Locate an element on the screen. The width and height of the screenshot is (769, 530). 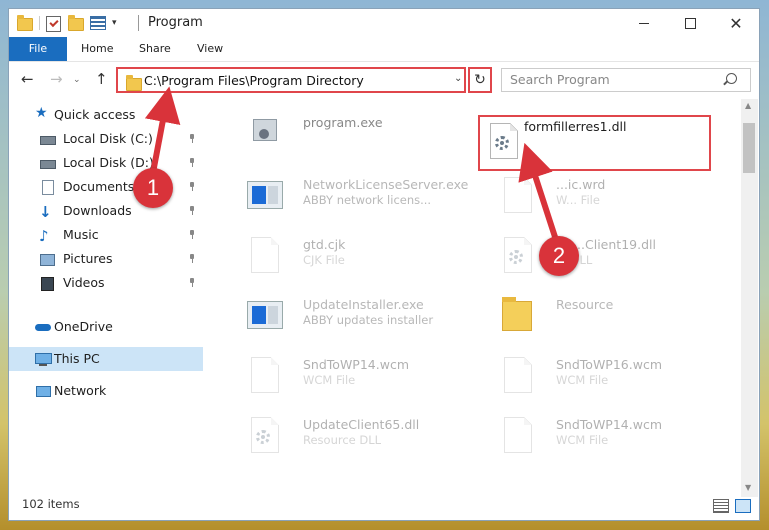
sidebar-item-local-disk-d: Local Disk (D:) is located at coordinates (106, 163).